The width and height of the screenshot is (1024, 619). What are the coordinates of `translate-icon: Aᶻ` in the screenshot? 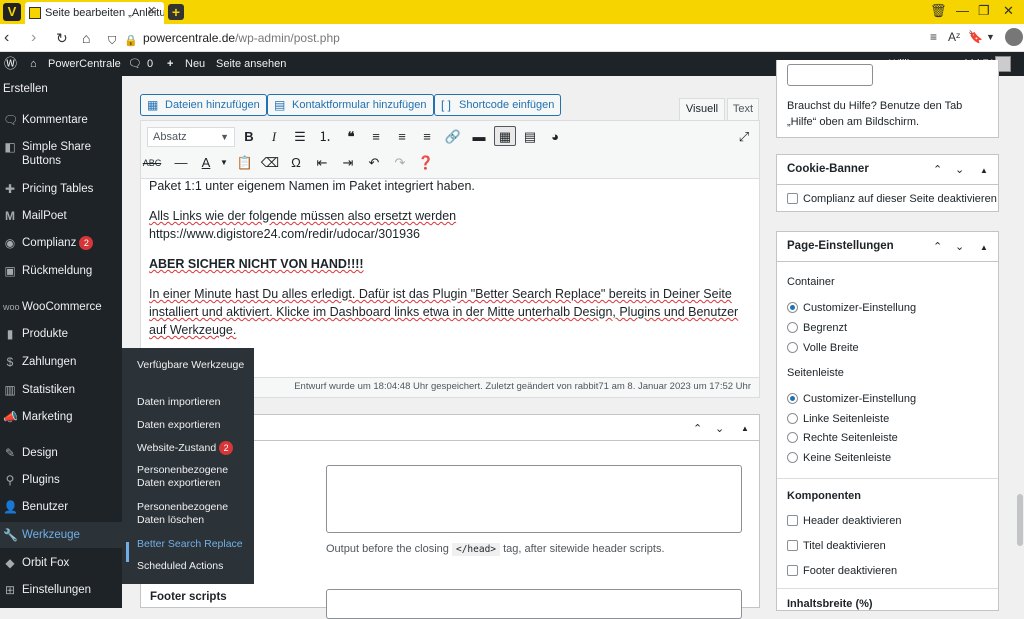 It's located at (954, 37).